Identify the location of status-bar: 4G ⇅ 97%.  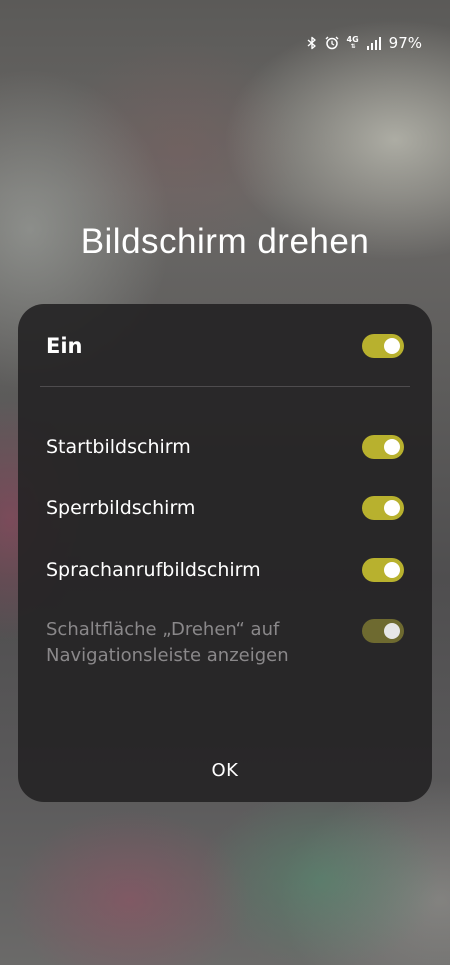
(364, 43).